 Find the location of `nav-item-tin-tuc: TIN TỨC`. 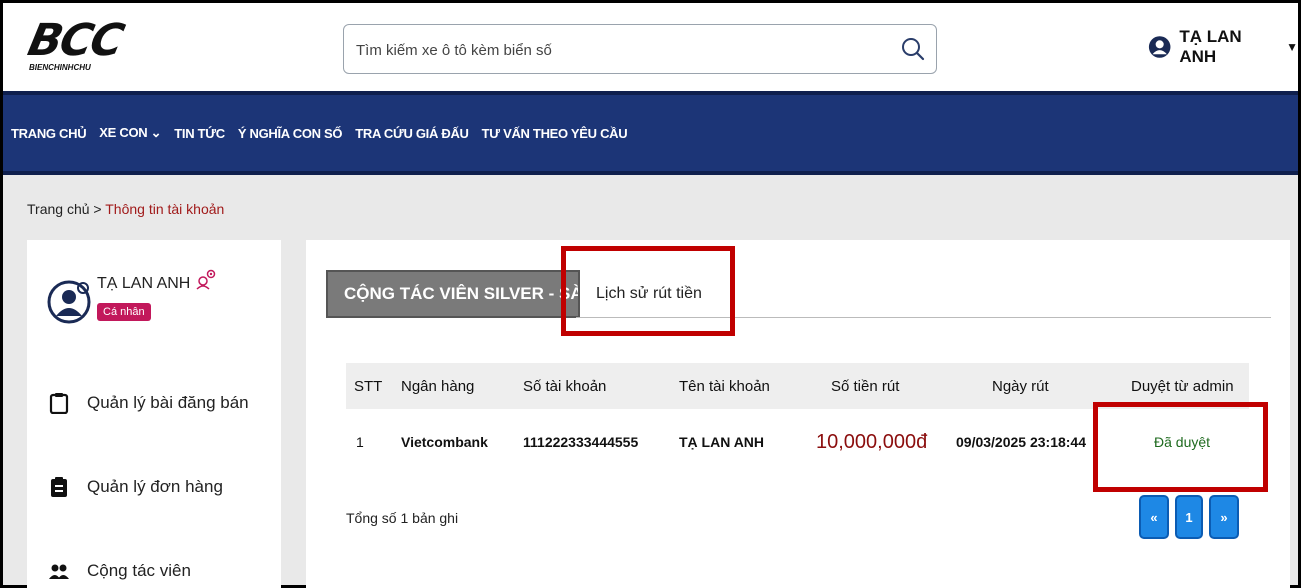

nav-item-tin-tuc: TIN TỨC is located at coordinates (199, 133).